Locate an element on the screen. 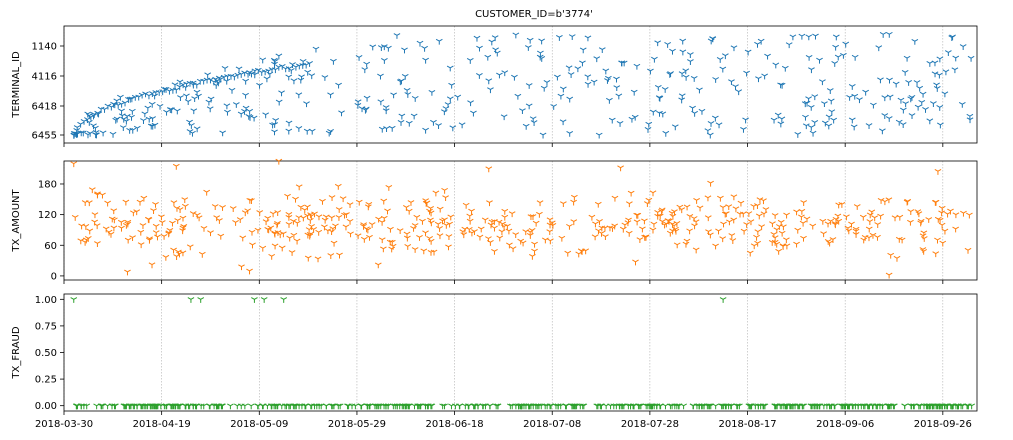 This screenshot has height=440, width=1013. y-tick-label: 120 is located at coordinates (47, 215).